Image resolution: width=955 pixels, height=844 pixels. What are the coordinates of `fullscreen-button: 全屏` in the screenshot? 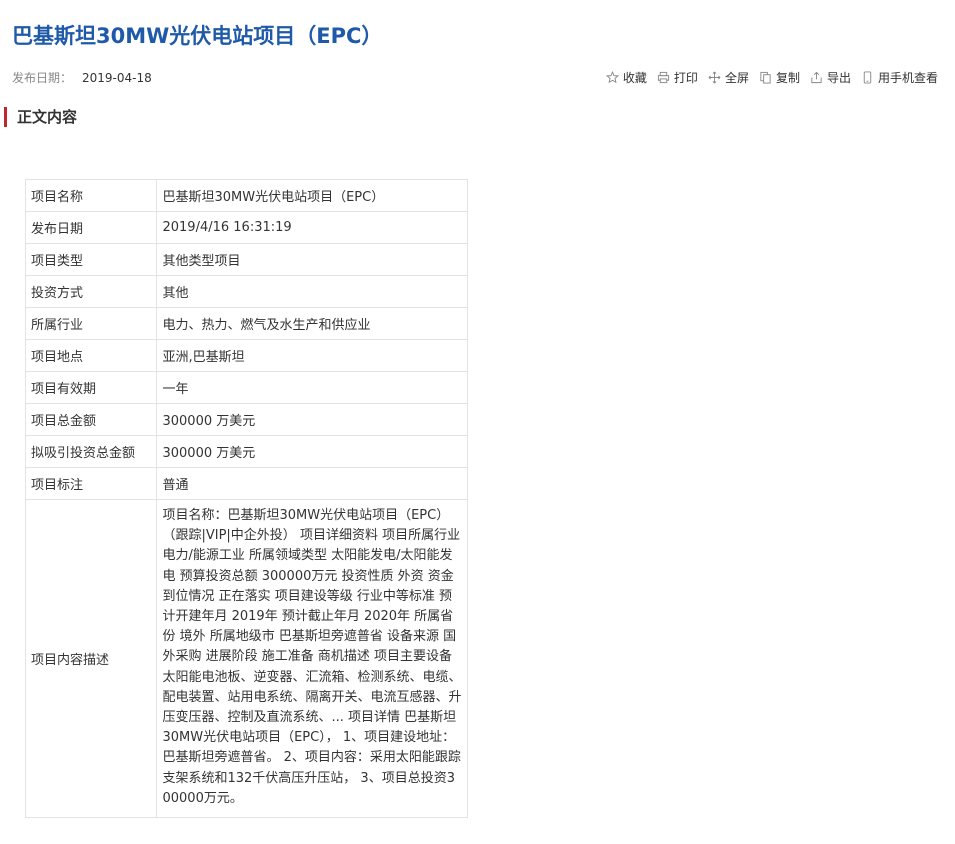 It's located at (728, 77).